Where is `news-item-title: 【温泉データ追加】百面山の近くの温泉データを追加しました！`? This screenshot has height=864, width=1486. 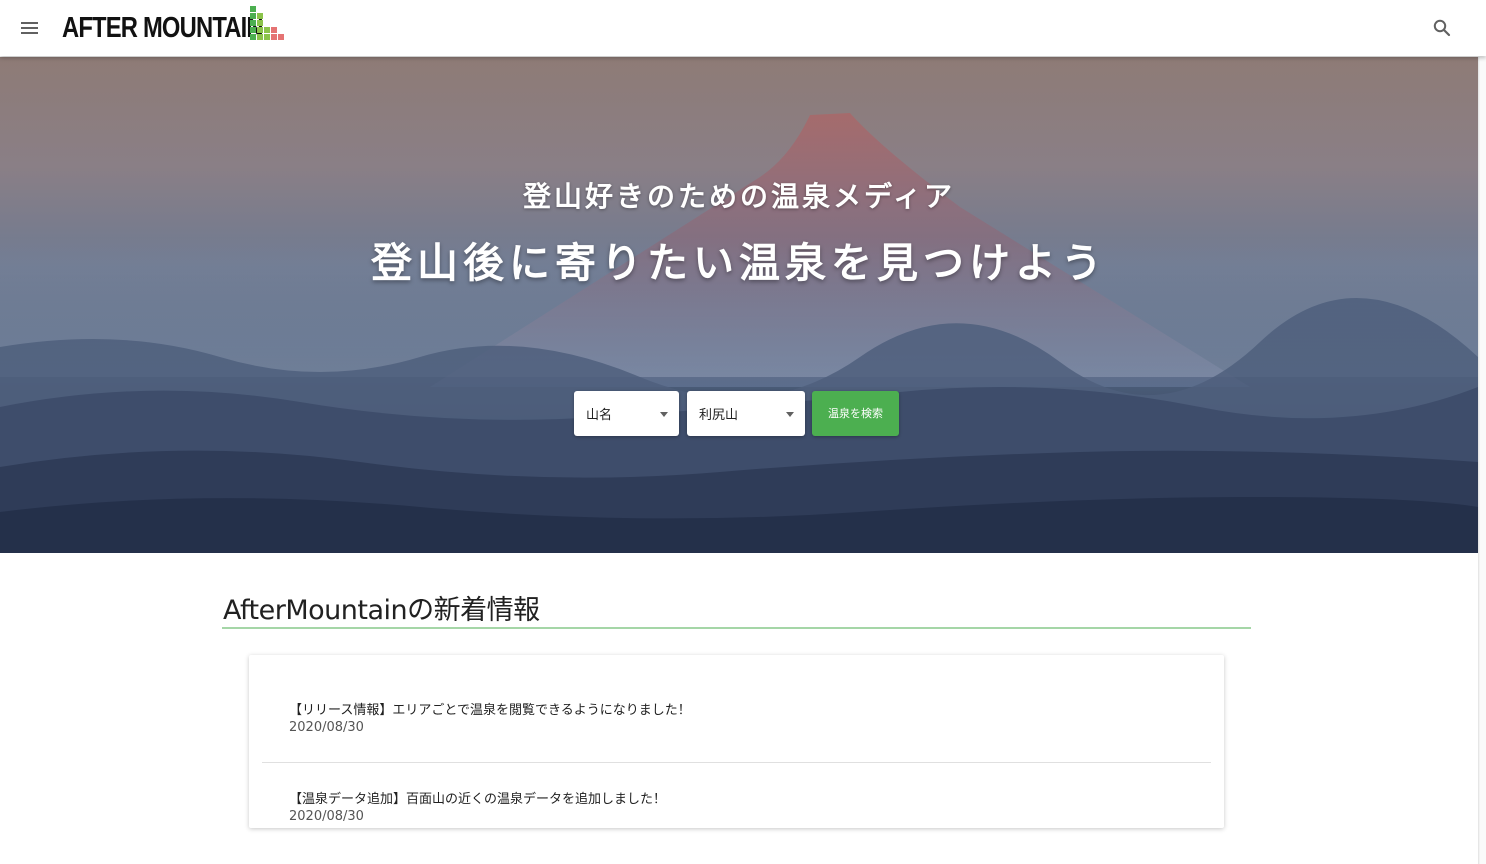
news-item-title: 【温泉データ追加】百面山の近くの温泉データを追加しました！ is located at coordinates (477, 797).